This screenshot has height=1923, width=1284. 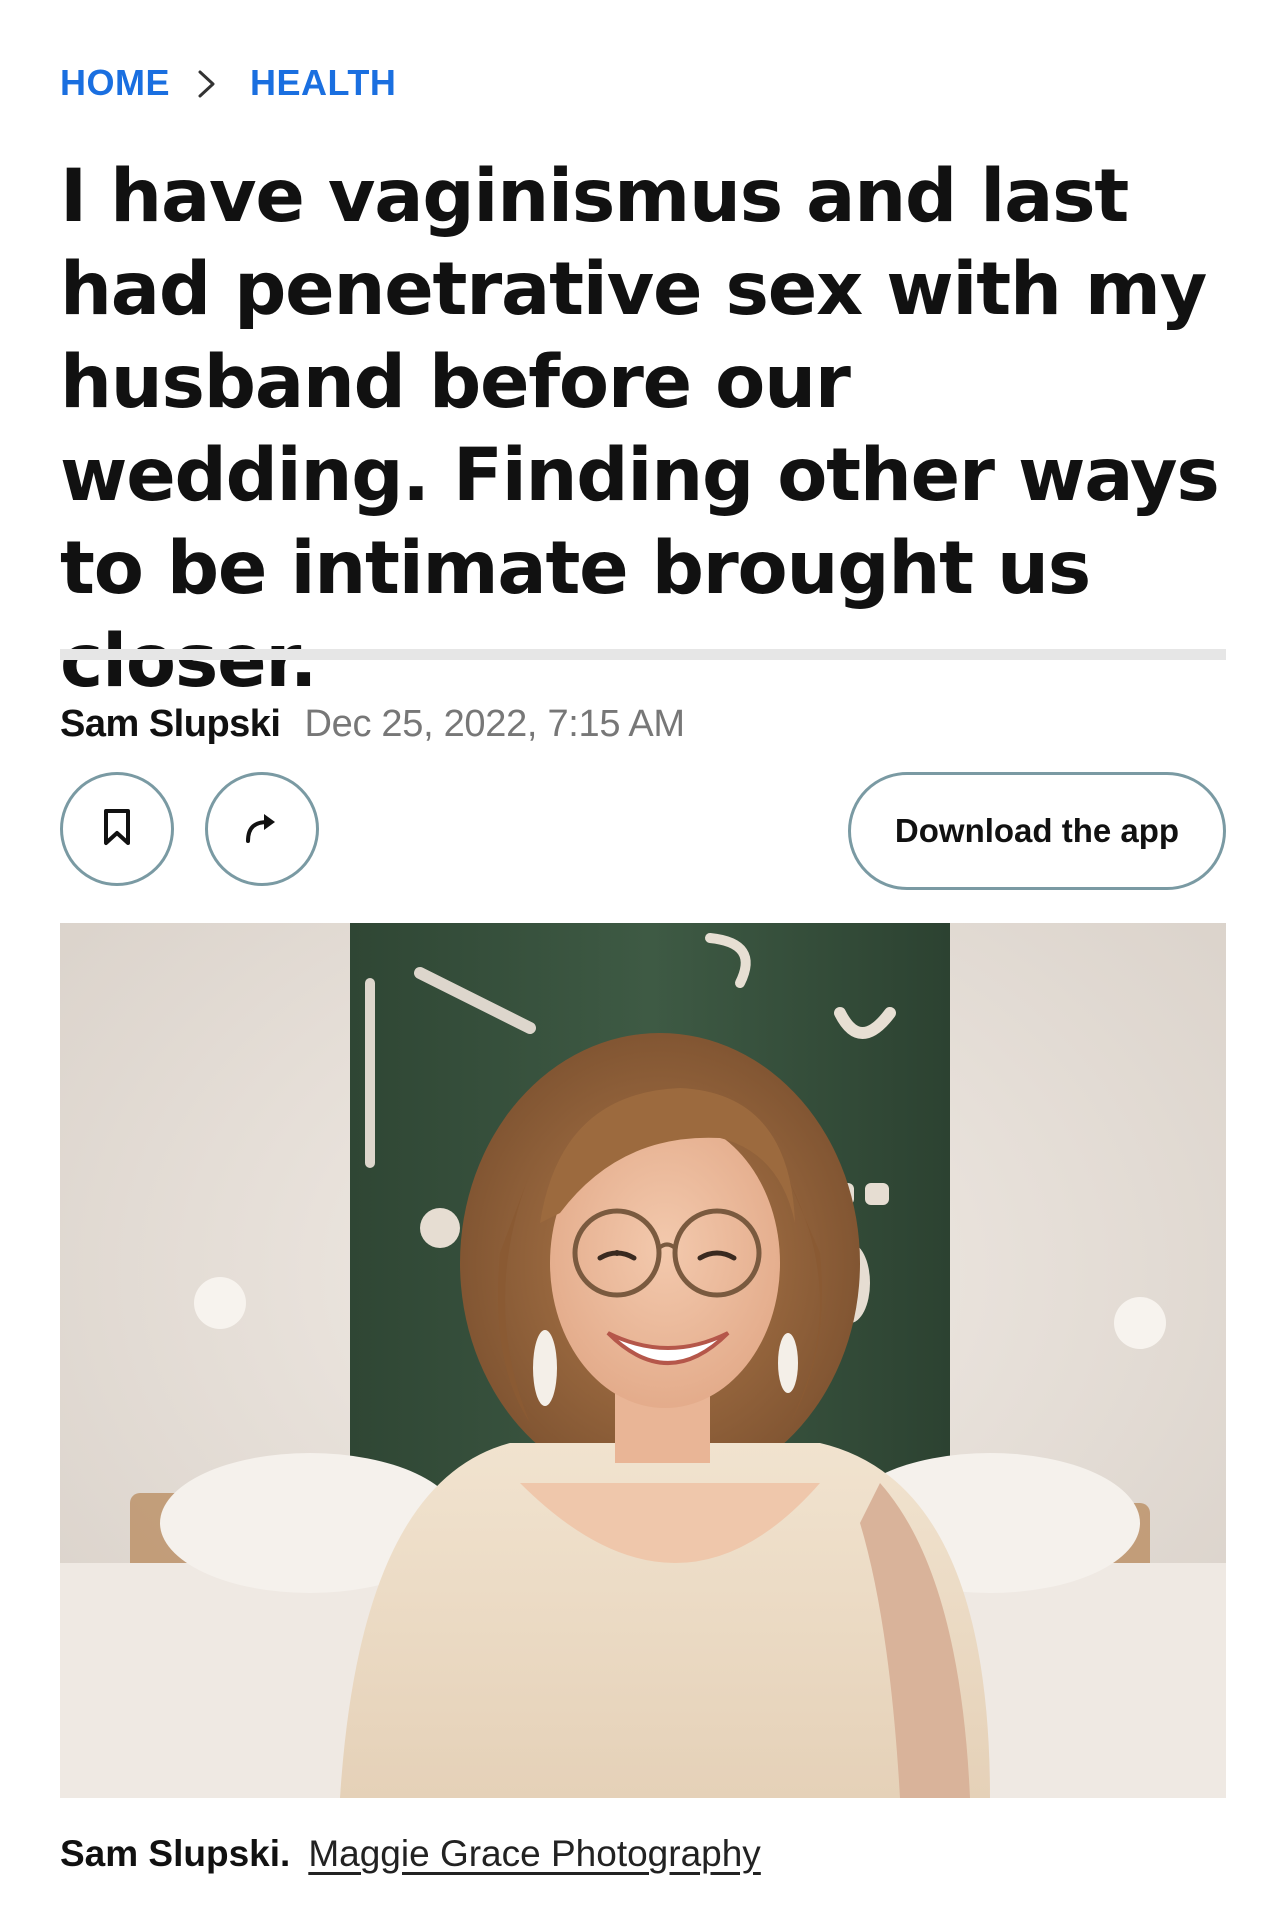 What do you see at coordinates (534, 1853) in the screenshot?
I see `photo-credit-link: Maggie Grace Photography` at bounding box center [534, 1853].